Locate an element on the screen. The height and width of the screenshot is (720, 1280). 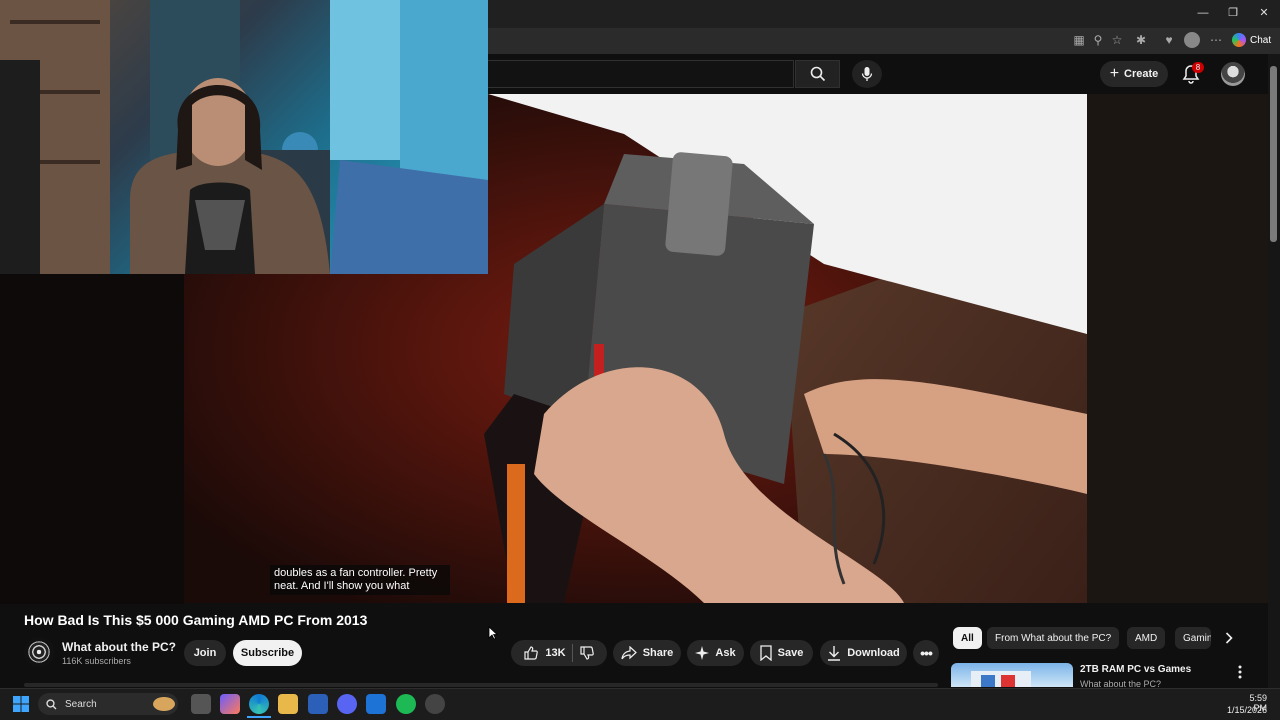
account-avatar is located at coordinates (1233, 74).